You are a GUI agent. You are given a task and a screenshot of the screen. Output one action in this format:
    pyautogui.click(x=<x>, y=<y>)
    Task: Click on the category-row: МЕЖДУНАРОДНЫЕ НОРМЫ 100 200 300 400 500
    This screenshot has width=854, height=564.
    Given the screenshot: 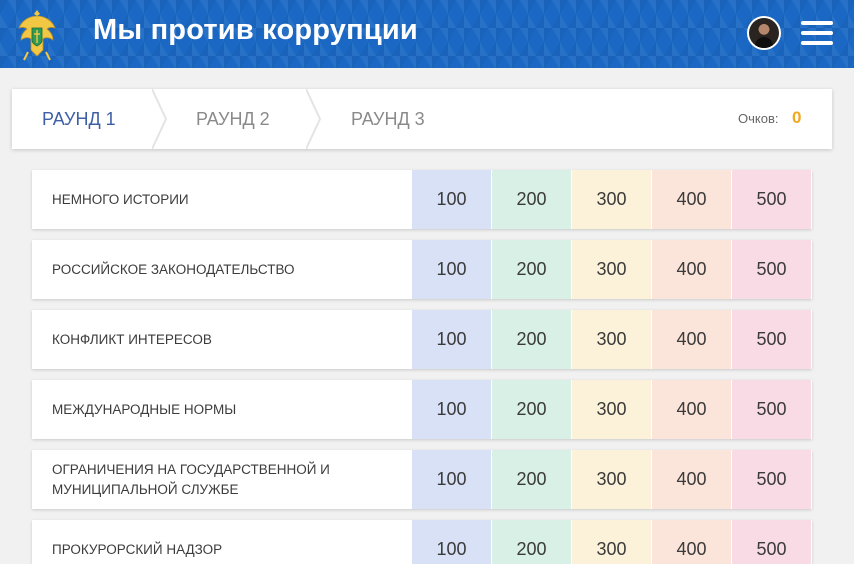 What is the action you would take?
    pyautogui.click(x=422, y=409)
    